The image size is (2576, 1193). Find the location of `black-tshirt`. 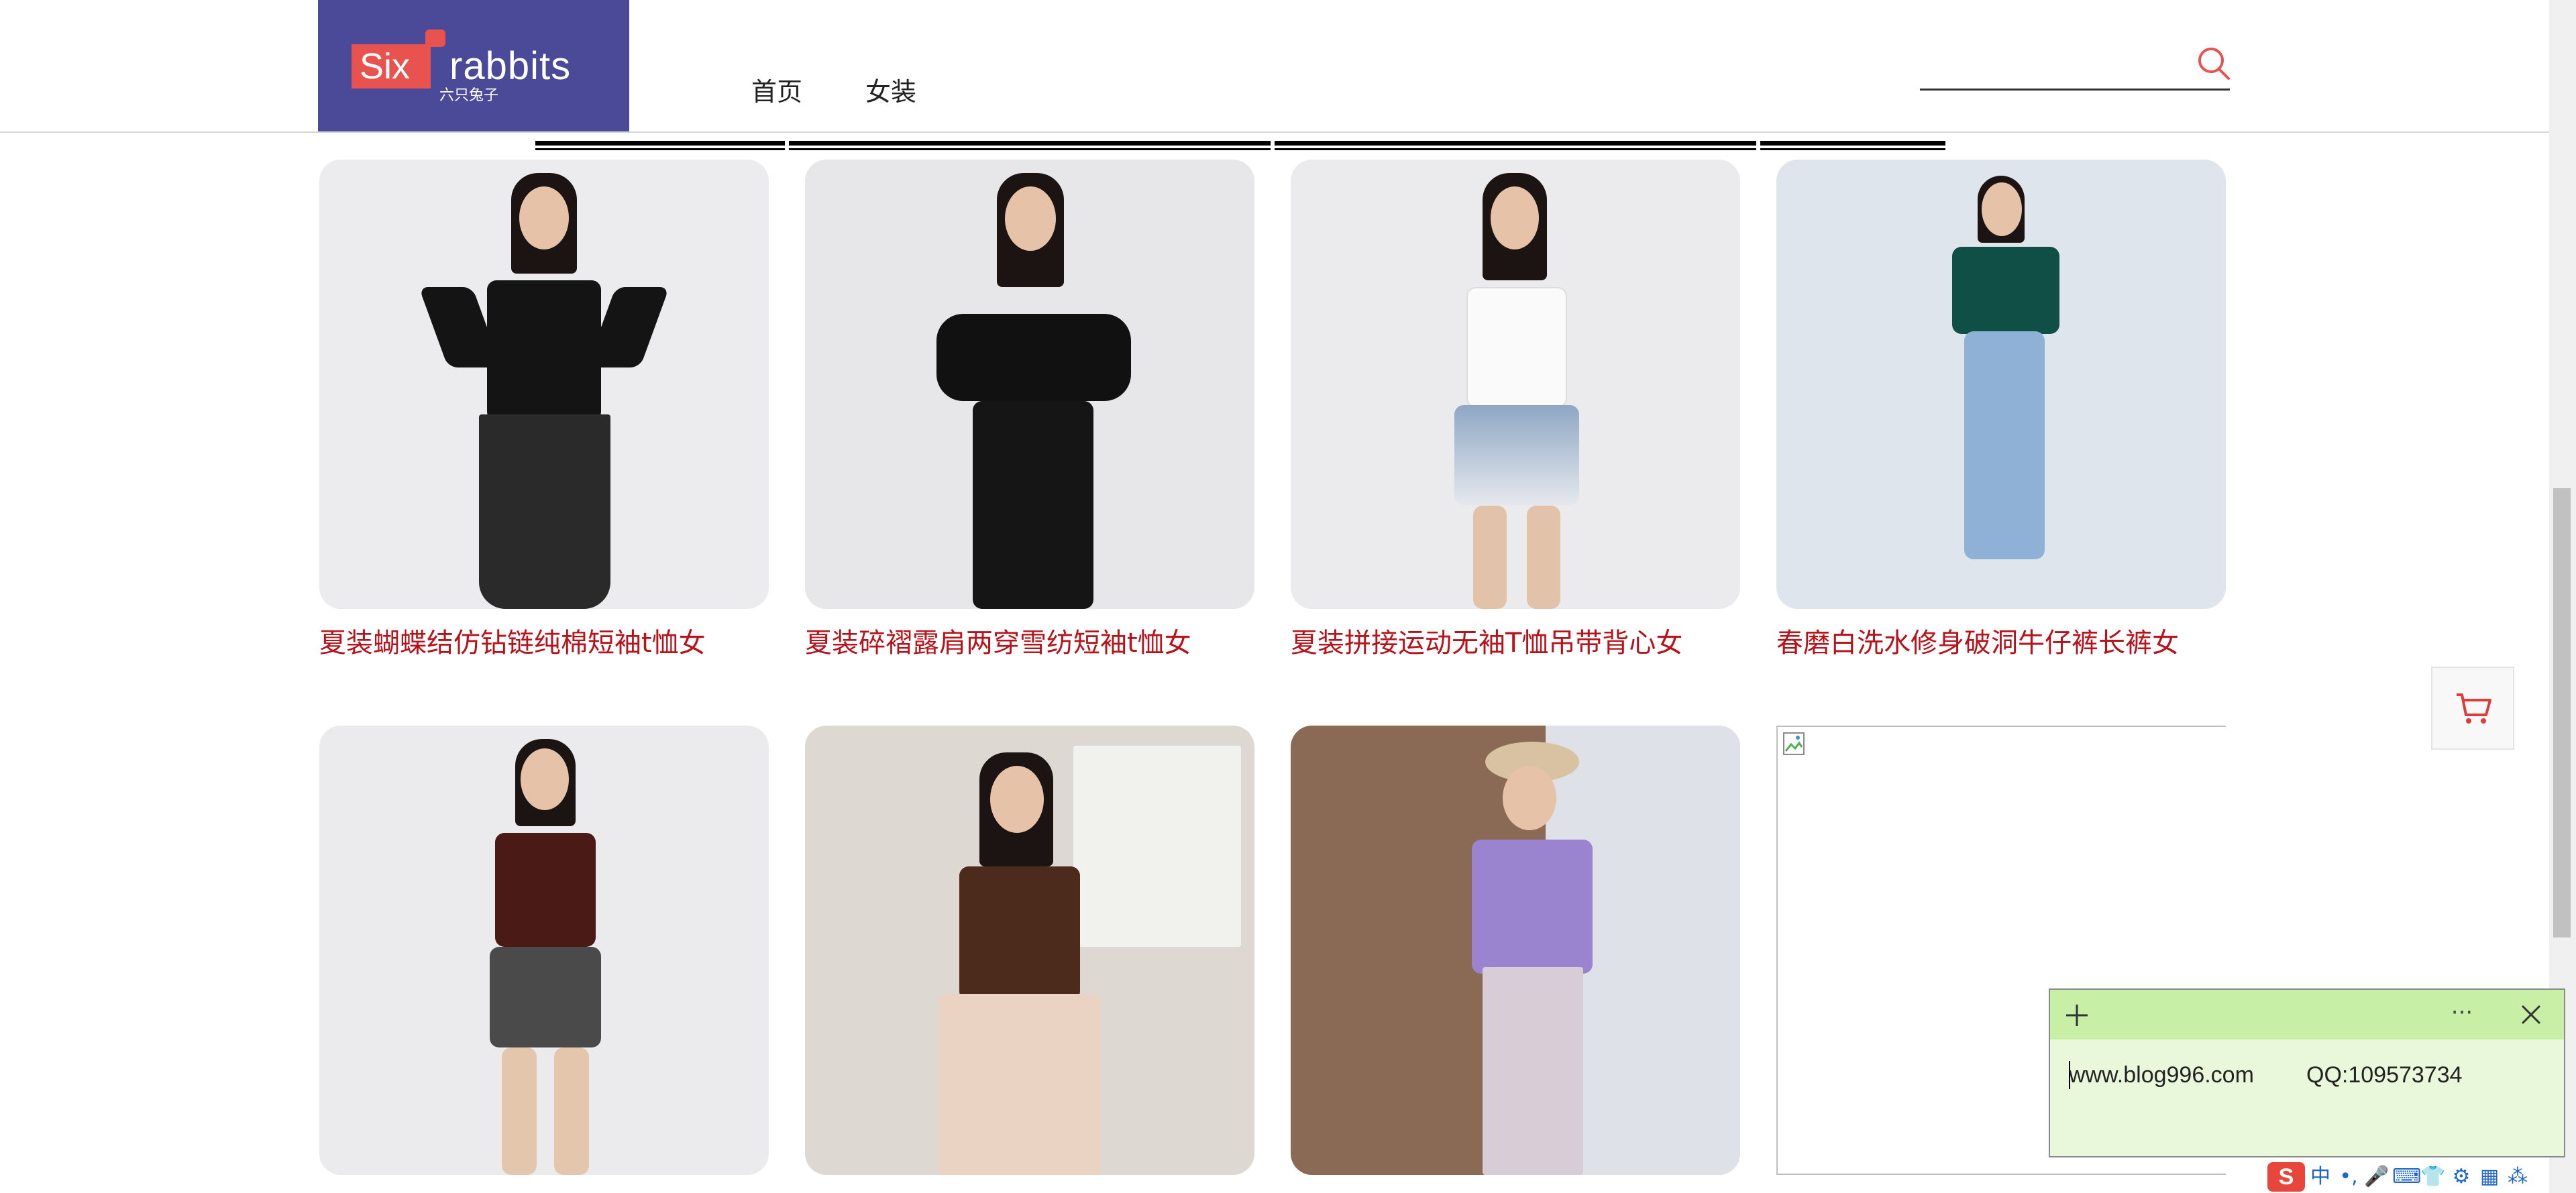

black-tshirt is located at coordinates (544, 350).